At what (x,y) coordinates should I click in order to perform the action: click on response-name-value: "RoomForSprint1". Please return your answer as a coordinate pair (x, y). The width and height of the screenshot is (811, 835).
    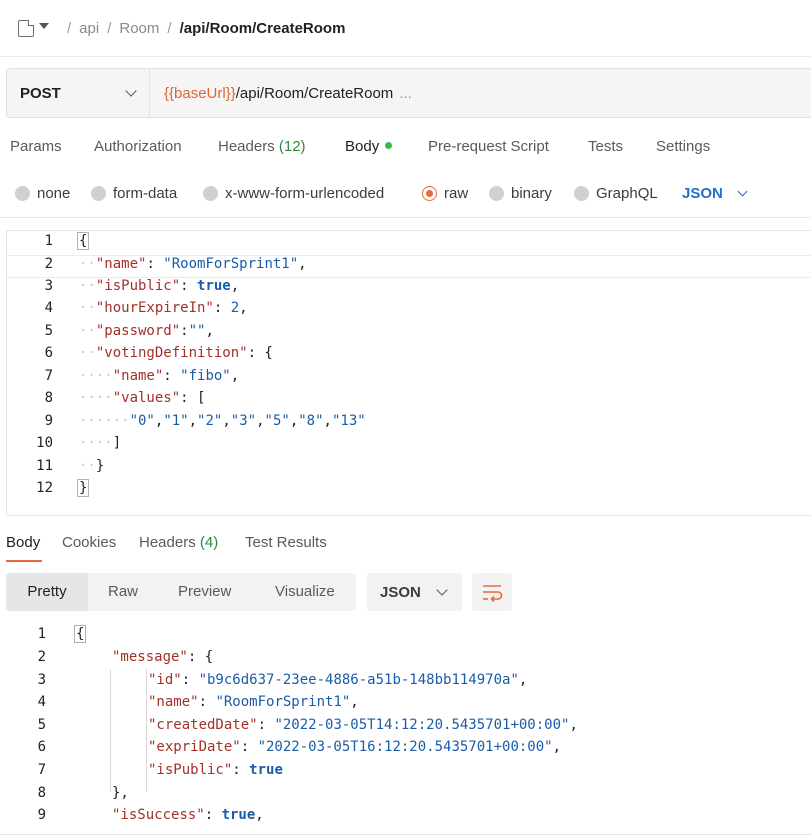
    Looking at the image, I should click on (283, 702).